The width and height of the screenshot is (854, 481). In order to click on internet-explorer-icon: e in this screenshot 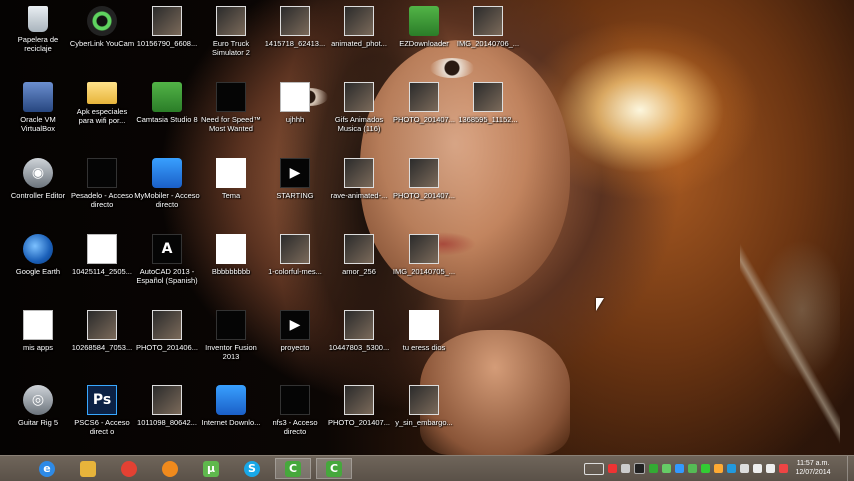, I will do `click(47, 468)`.